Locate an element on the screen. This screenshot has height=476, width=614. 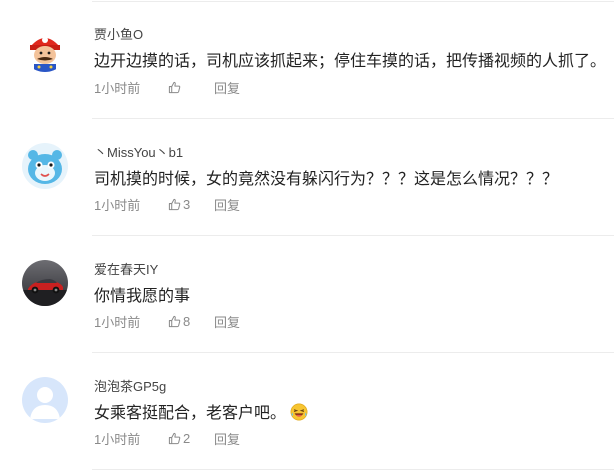
blue-creature-avatar-icon is located at coordinates (45, 166).